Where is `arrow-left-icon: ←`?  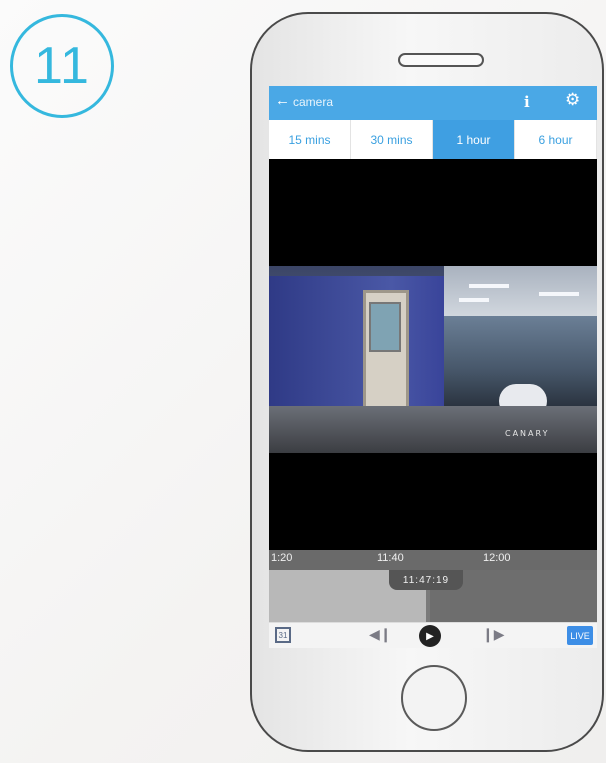 arrow-left-icon: ← is located at coordinates (282, 100).